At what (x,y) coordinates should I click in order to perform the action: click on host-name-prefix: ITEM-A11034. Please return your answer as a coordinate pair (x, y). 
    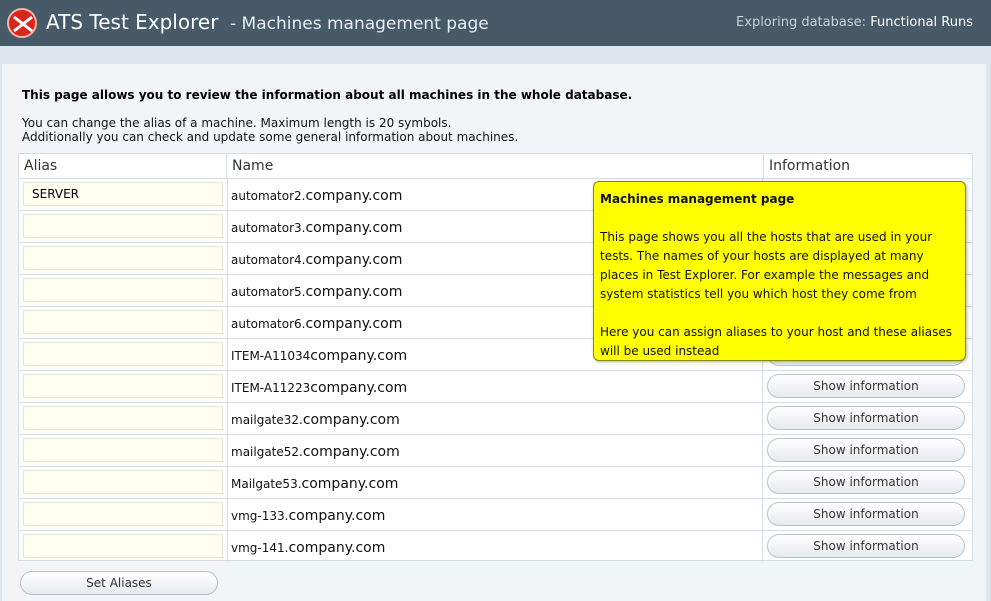
    Looking at the image, I should click on (271, 356).